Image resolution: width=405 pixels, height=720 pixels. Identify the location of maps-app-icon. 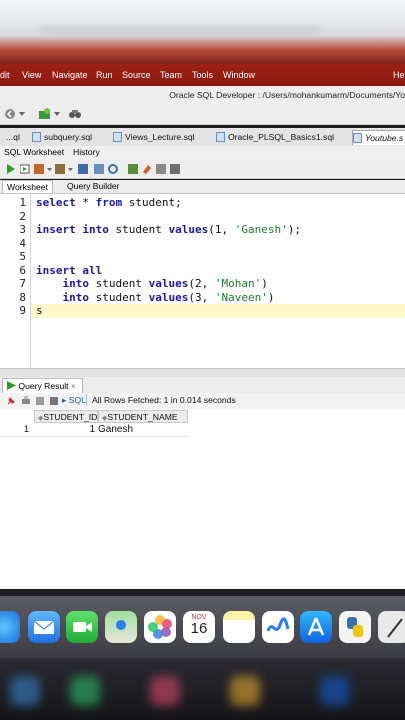
(121, 627).